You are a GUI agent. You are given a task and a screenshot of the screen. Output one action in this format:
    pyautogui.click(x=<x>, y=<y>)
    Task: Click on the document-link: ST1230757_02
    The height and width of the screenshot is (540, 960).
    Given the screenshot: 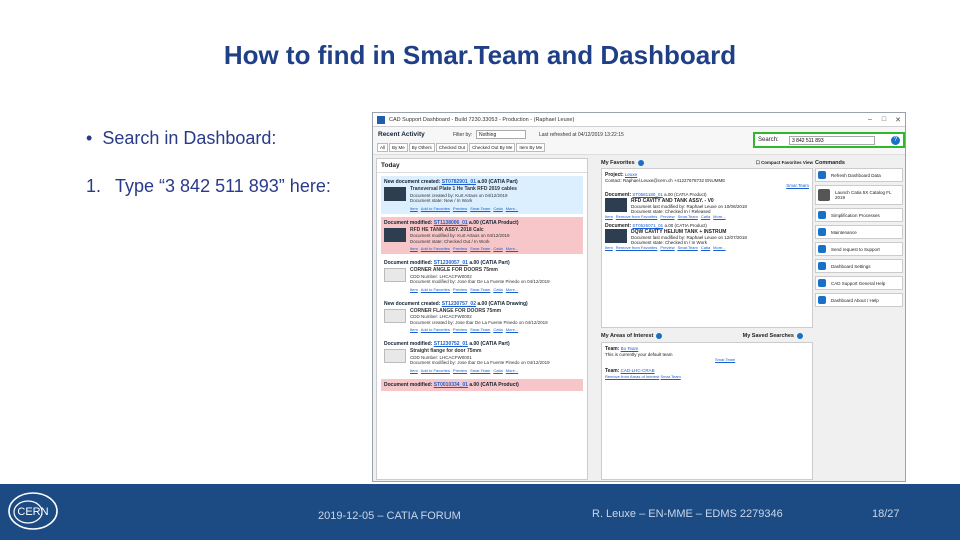 What is the action you would take?
    pyautogui.click(x=459, y=304)
    